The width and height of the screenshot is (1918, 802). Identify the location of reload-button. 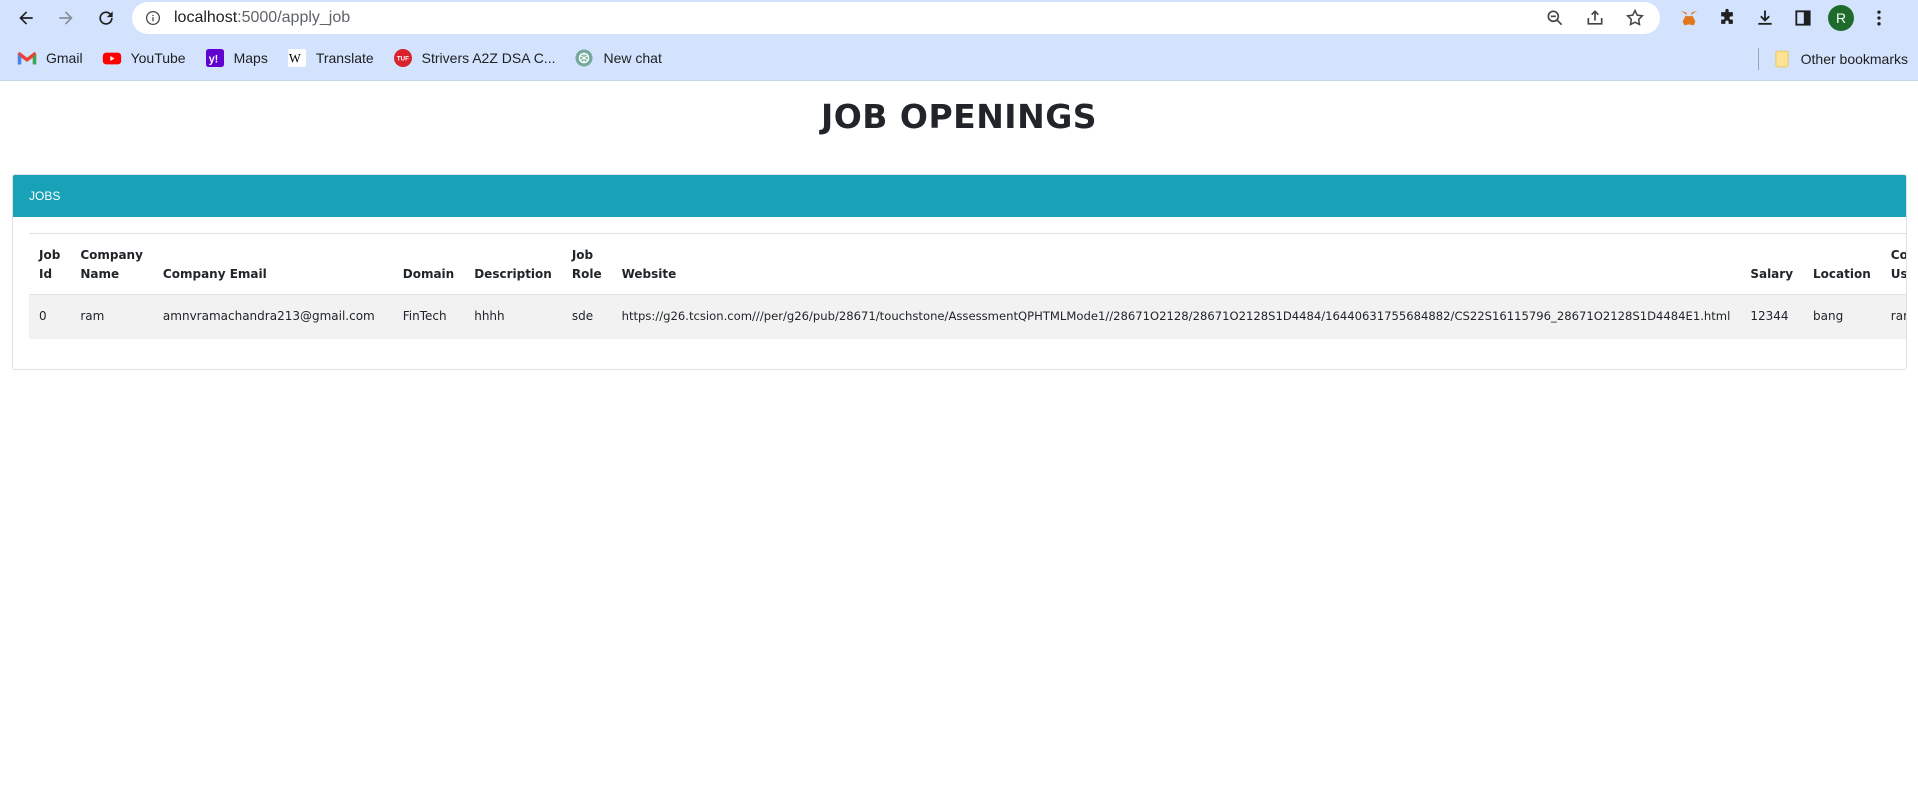
(106, 18).